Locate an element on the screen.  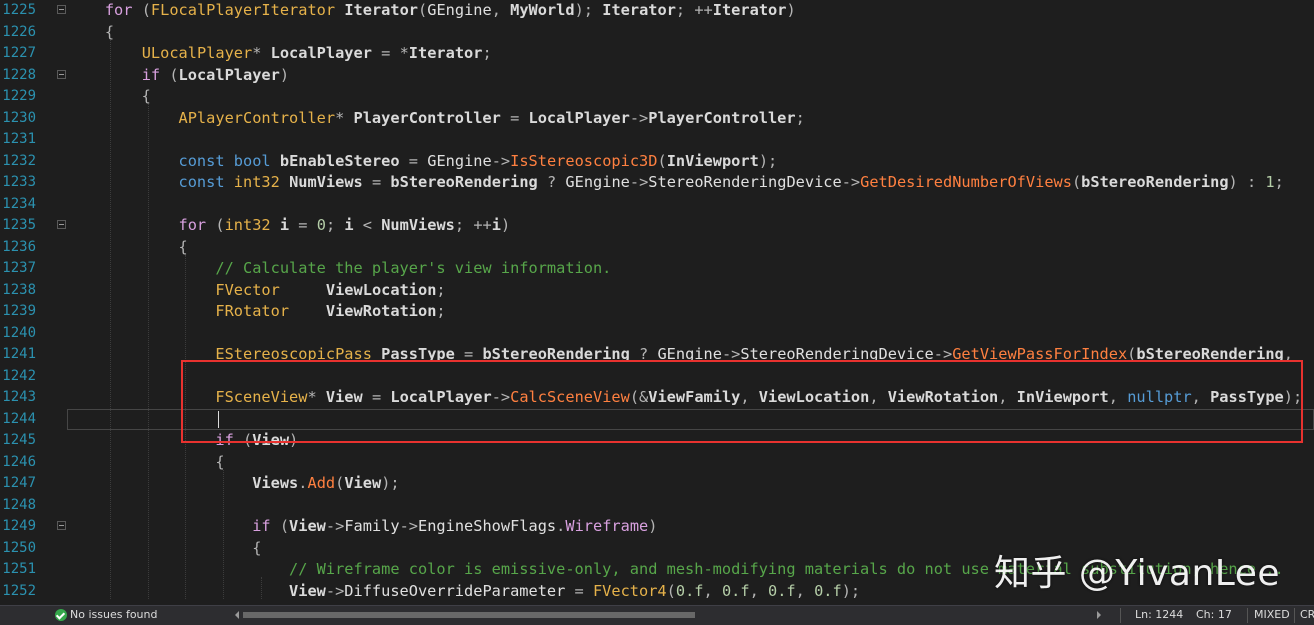
line-number: 1227 is located at coordinates (19, 53).